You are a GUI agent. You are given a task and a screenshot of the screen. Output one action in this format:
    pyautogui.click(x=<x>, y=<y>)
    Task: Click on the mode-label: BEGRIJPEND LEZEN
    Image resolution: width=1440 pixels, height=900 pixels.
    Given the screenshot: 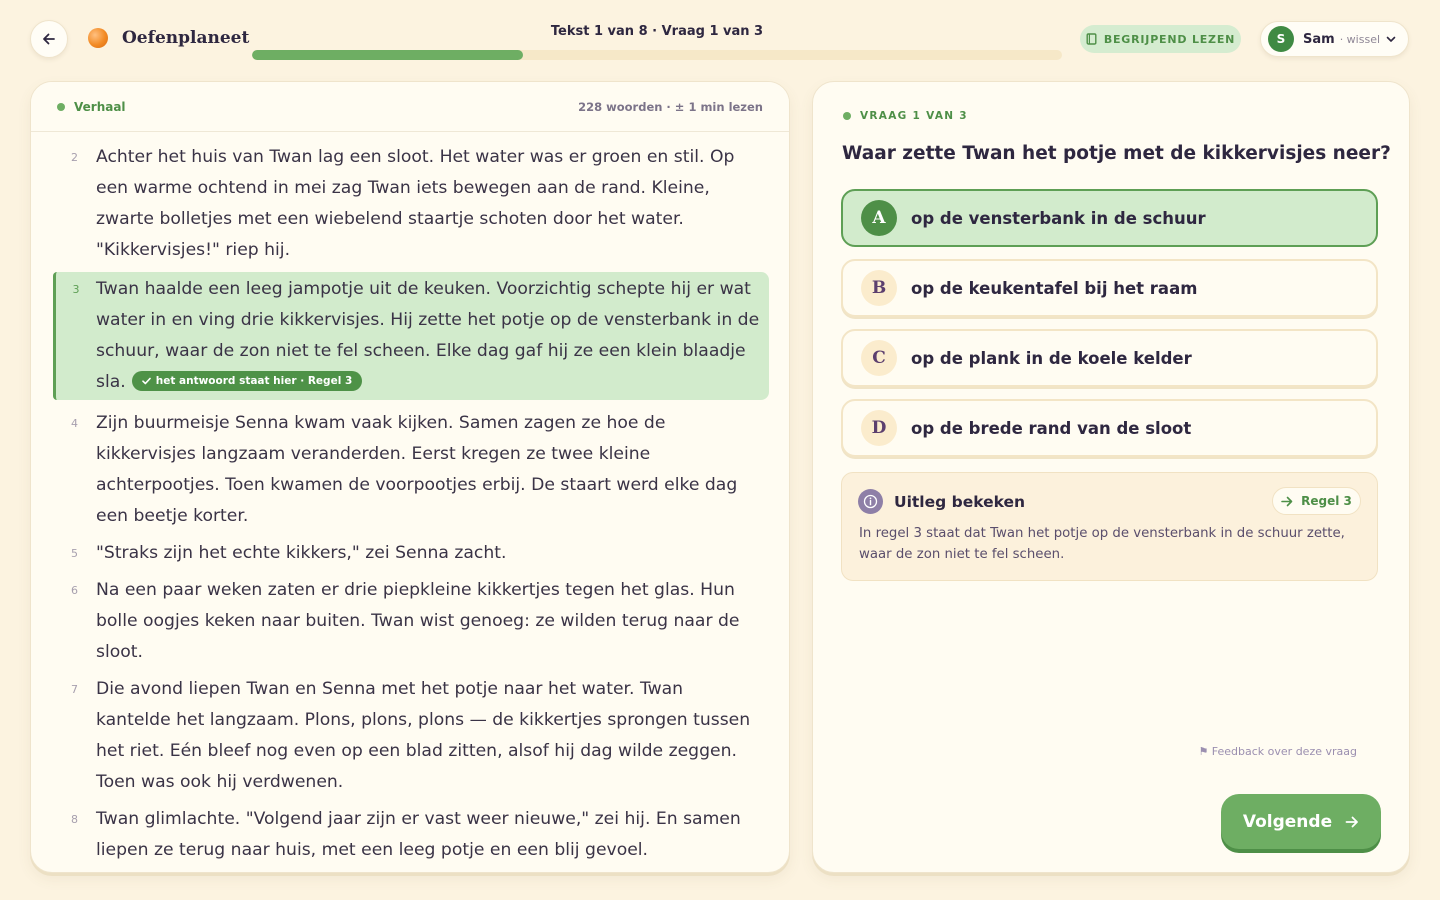 What is the action you would take?
    pyautogui.click(x=1169, y=39)
    